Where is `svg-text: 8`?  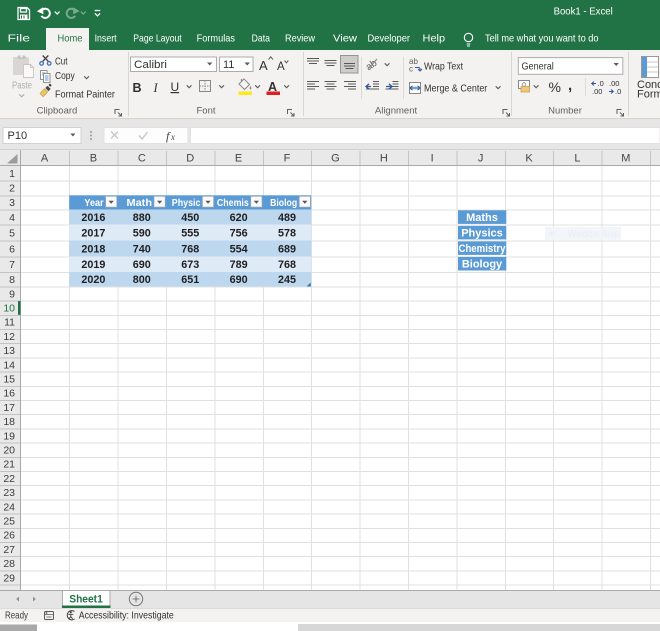 svg-text: 8 is located at coordinates (12, 280).